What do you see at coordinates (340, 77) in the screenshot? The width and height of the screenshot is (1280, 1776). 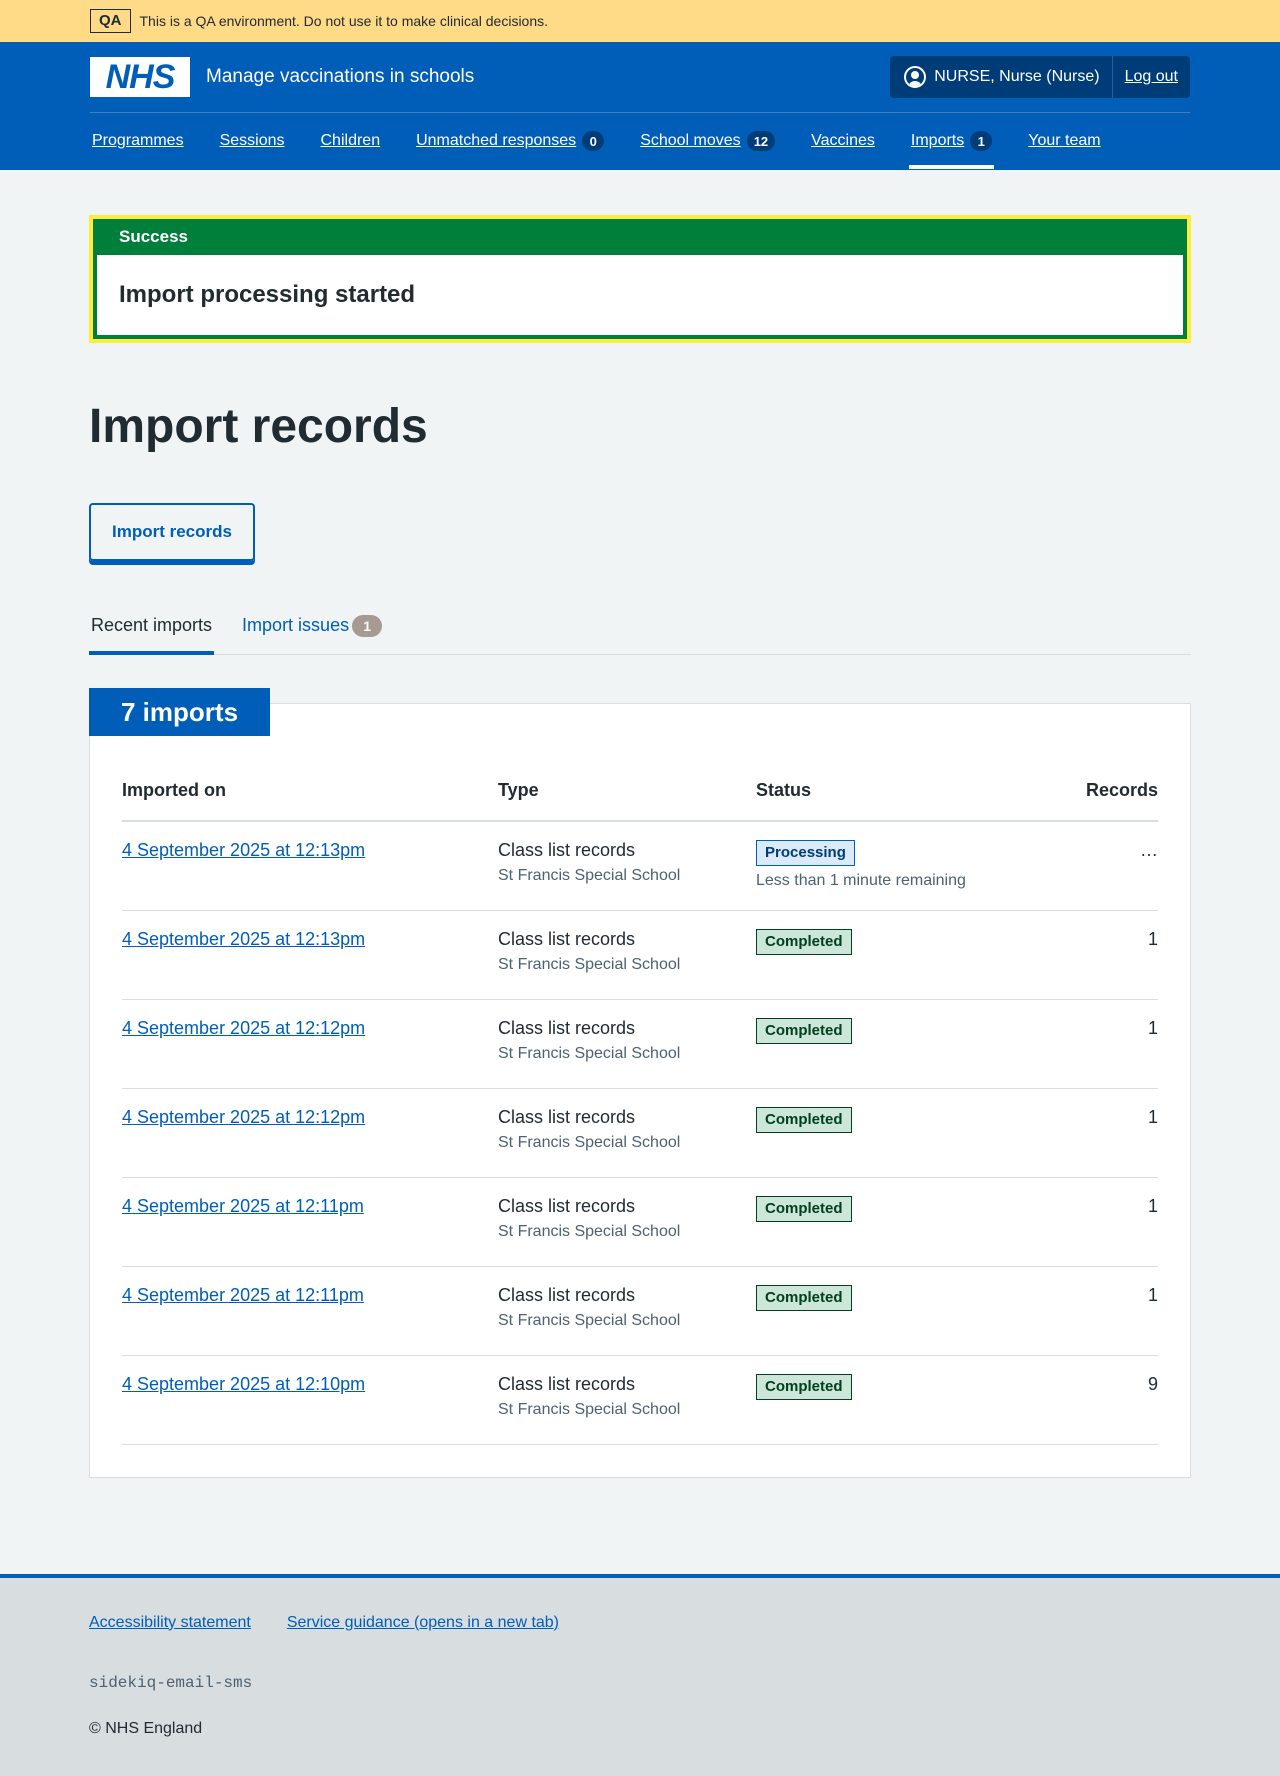 I see `service-name: Manage vaccinations in schools` at bounding box center [340, 77].